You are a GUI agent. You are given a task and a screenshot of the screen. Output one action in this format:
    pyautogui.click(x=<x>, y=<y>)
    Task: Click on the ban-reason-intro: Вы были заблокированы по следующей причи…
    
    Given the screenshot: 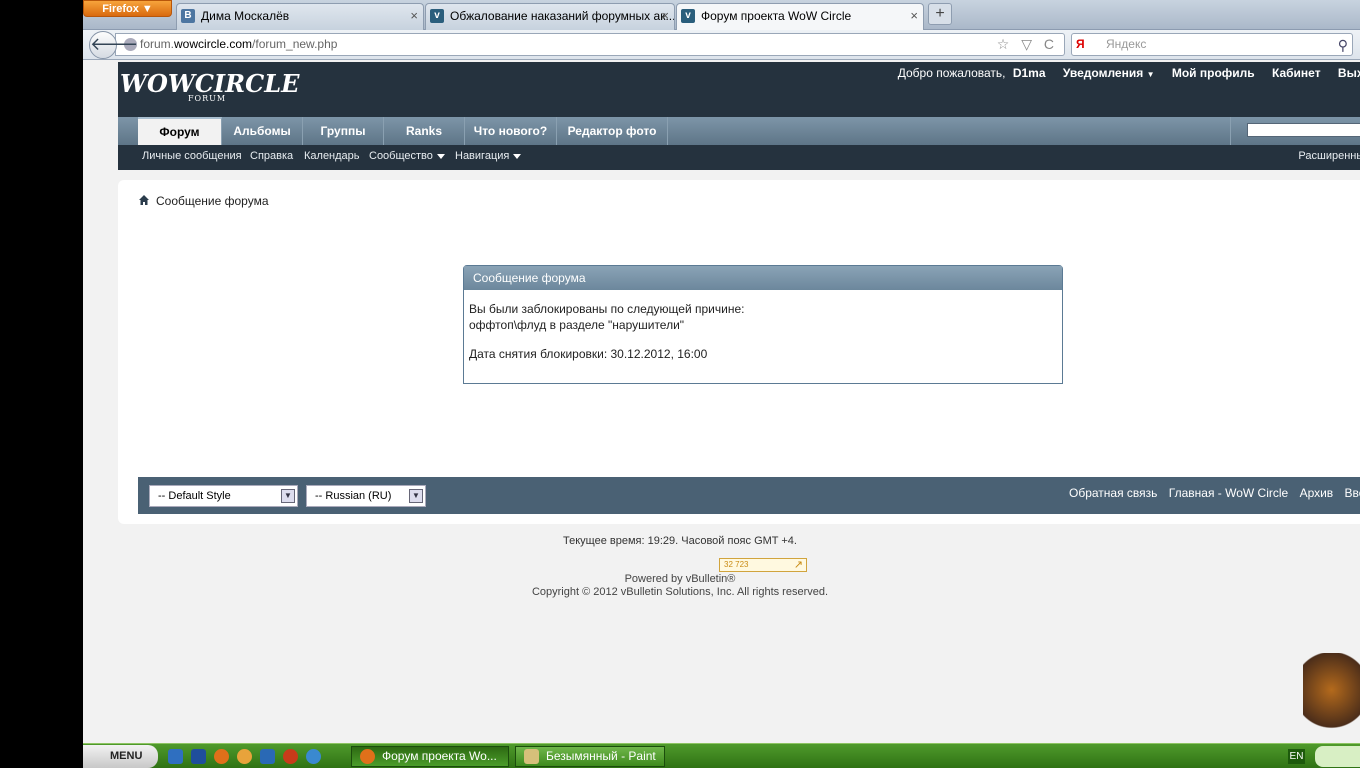 What is the action you would take?
    pyautogui.click(x=607, y=309)
    